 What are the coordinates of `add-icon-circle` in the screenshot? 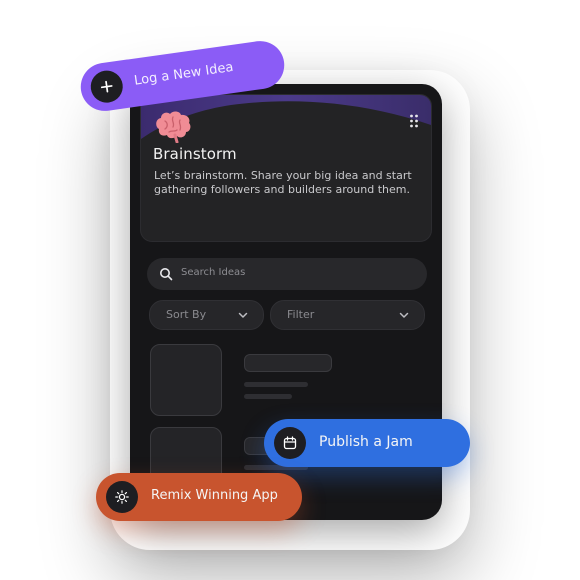 It's located at (106, 86).